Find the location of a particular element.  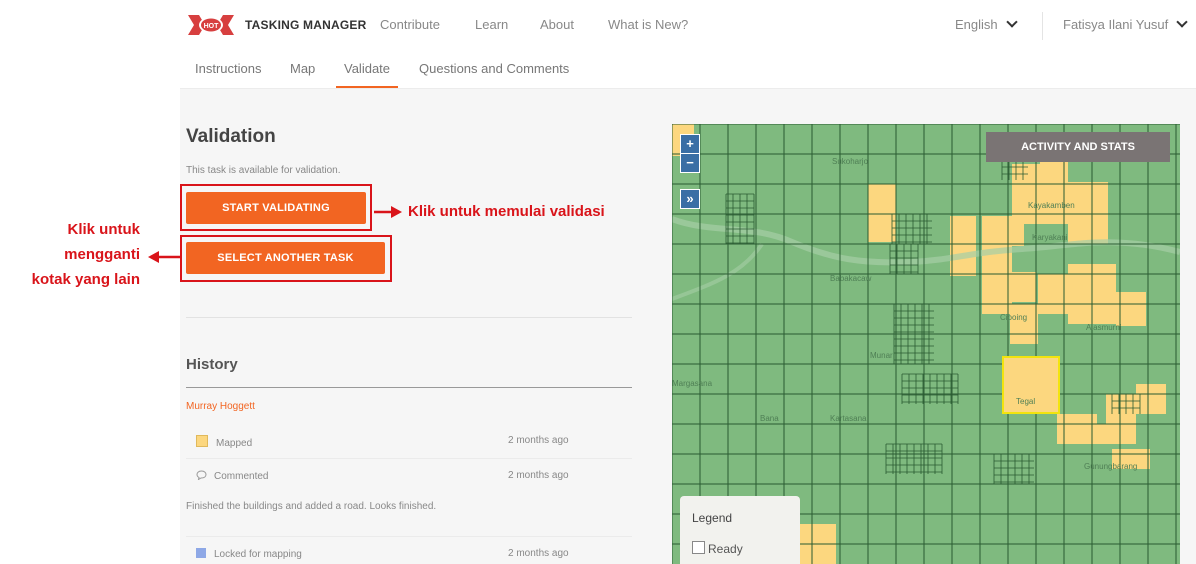

map-legend: Legend Ready is located at coordinates (740, 530).